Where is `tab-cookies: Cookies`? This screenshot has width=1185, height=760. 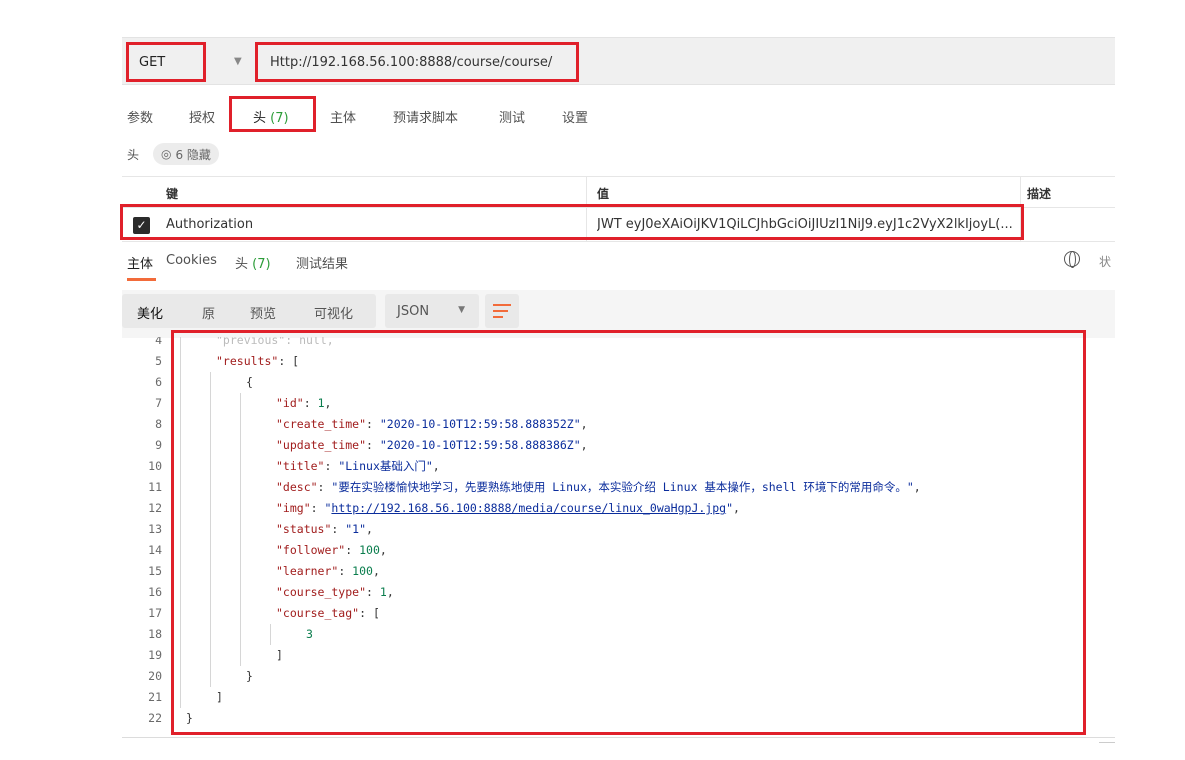 tab-cookies: Cookies is located at coordinates (191, 260).